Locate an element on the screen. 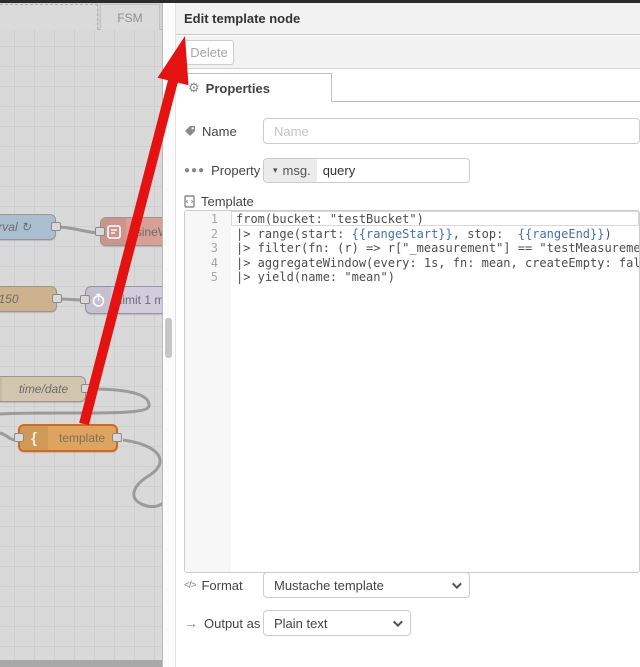 The height and width of the screenshot is (667, 640). property-prefix-text: msg. is located at coordinates (296, 170).